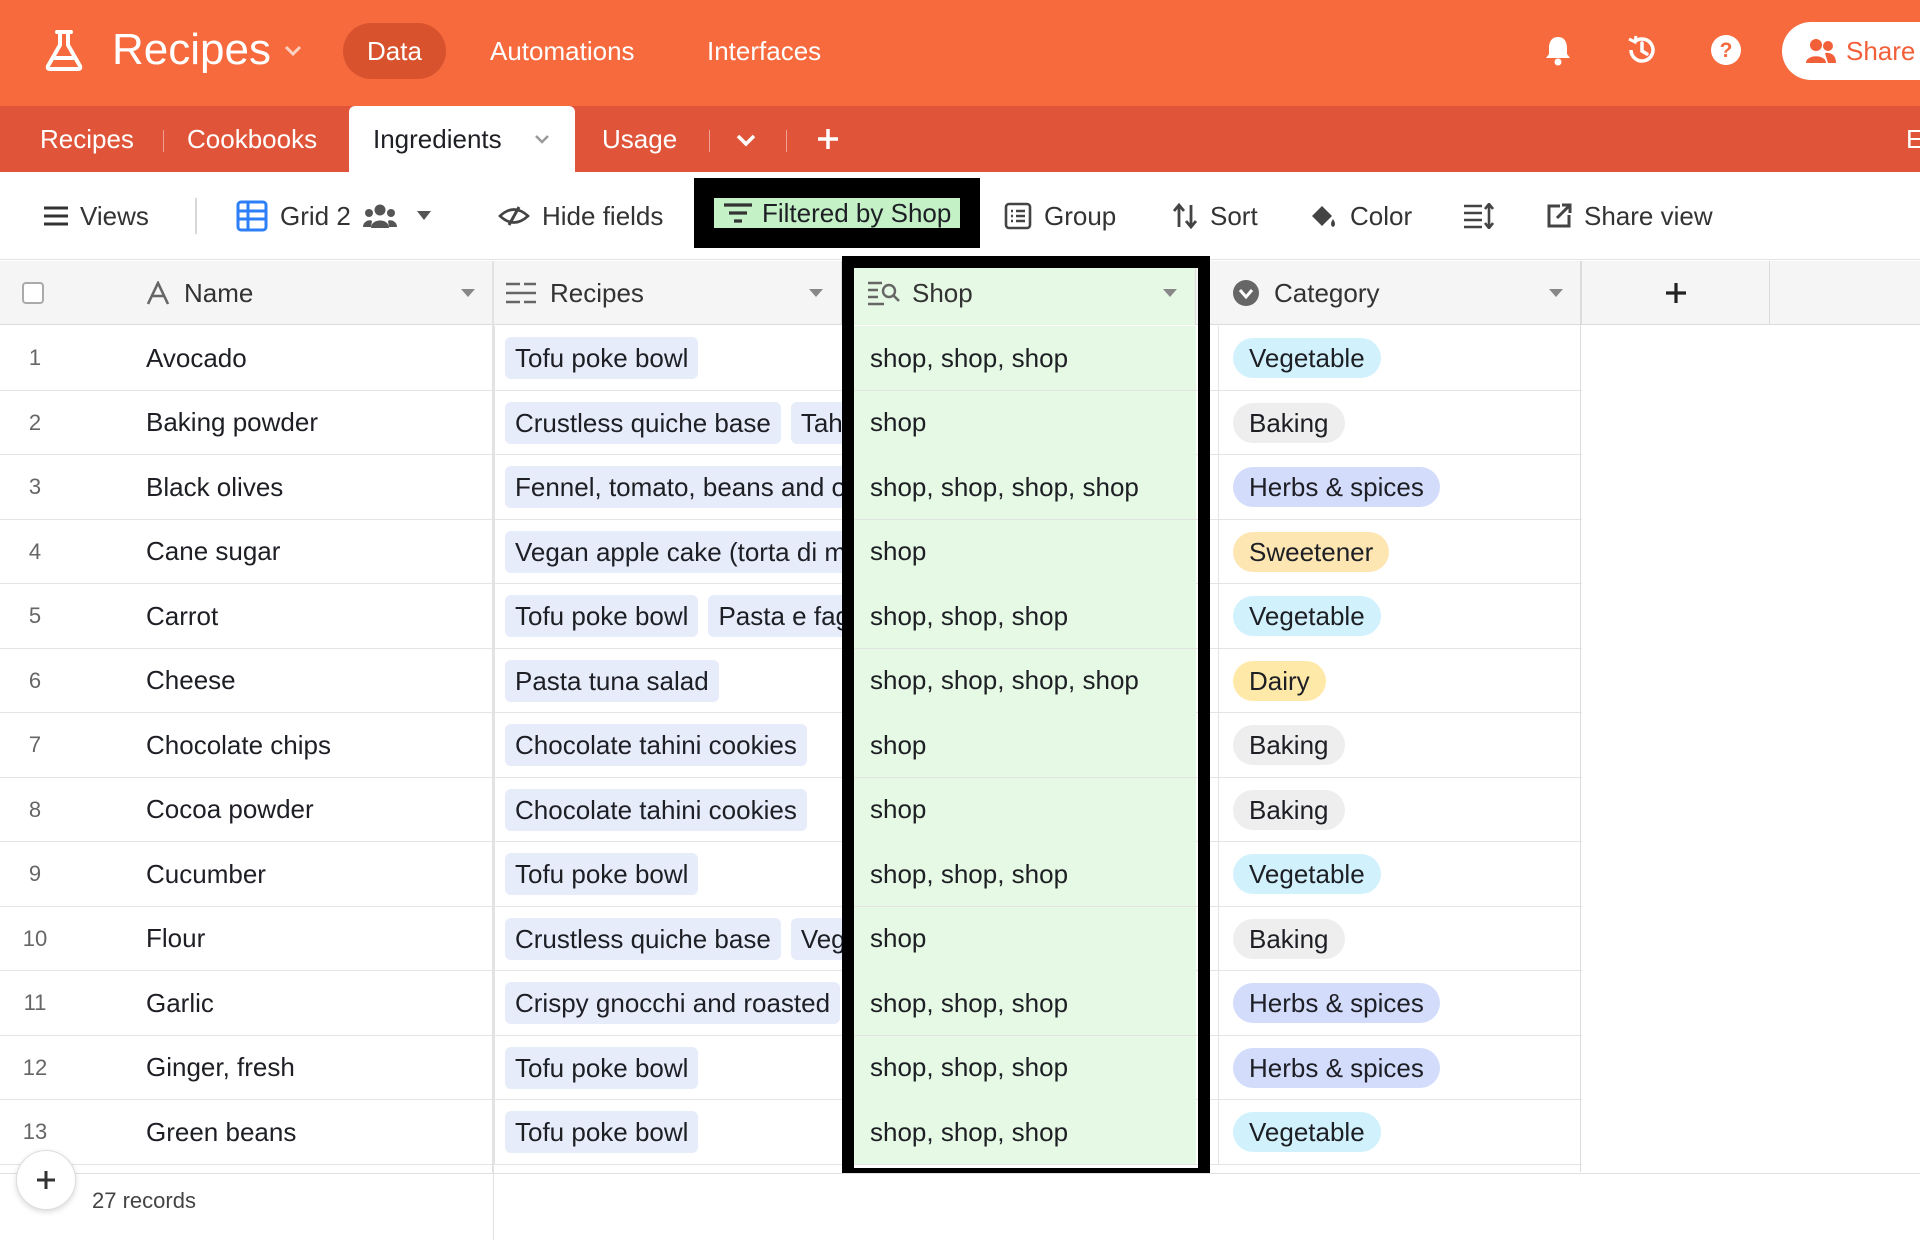 The width and height of the screenshot is (1920, 1240). I want to click on add-field-button, so click(1676, 293).